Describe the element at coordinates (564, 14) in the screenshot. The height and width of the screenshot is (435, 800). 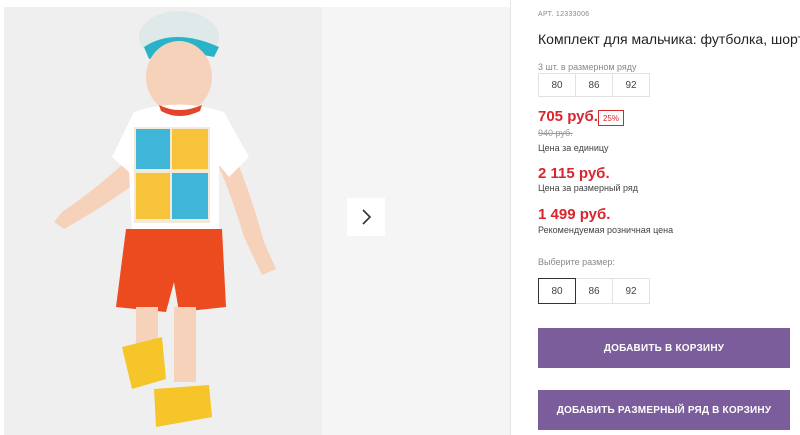
I see `sku-label: АРТ. 12333006` at that location.